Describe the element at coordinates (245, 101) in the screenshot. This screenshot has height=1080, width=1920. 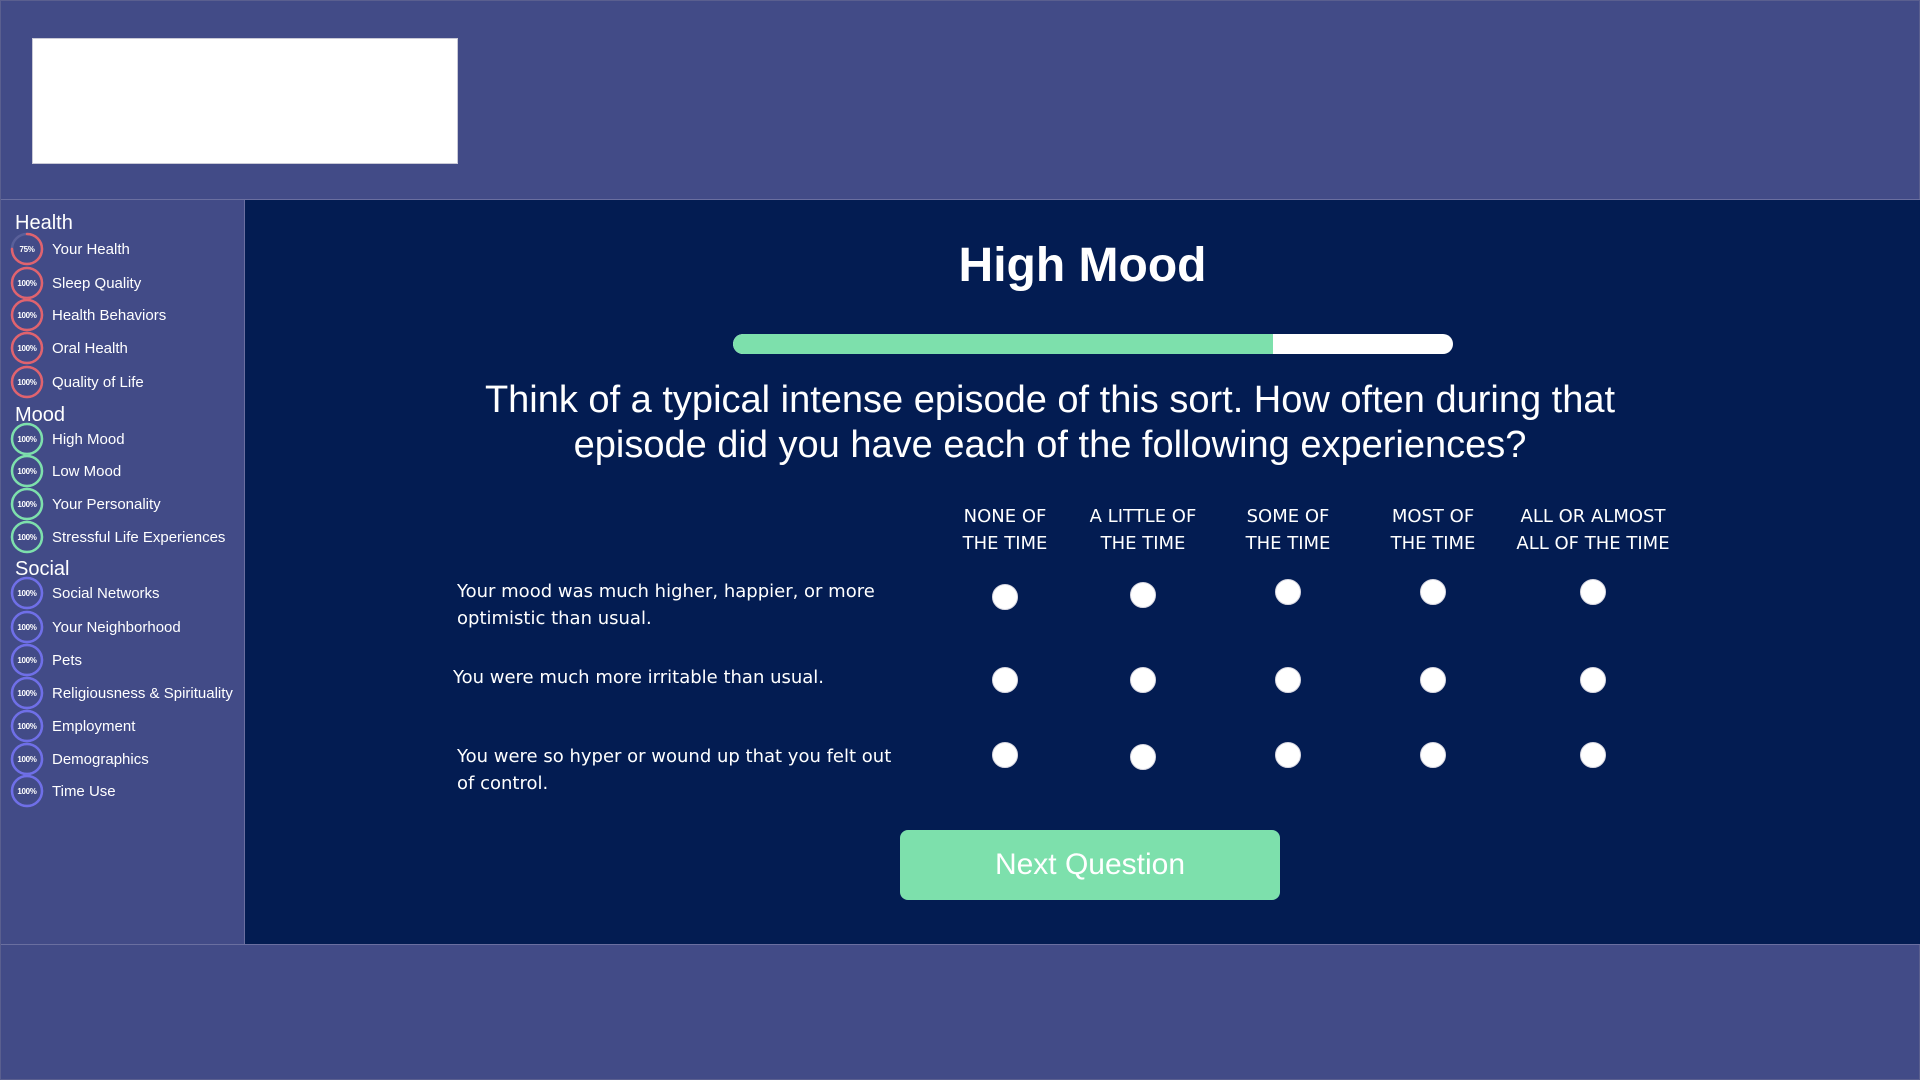
I see `logo-placeholder` at that location.